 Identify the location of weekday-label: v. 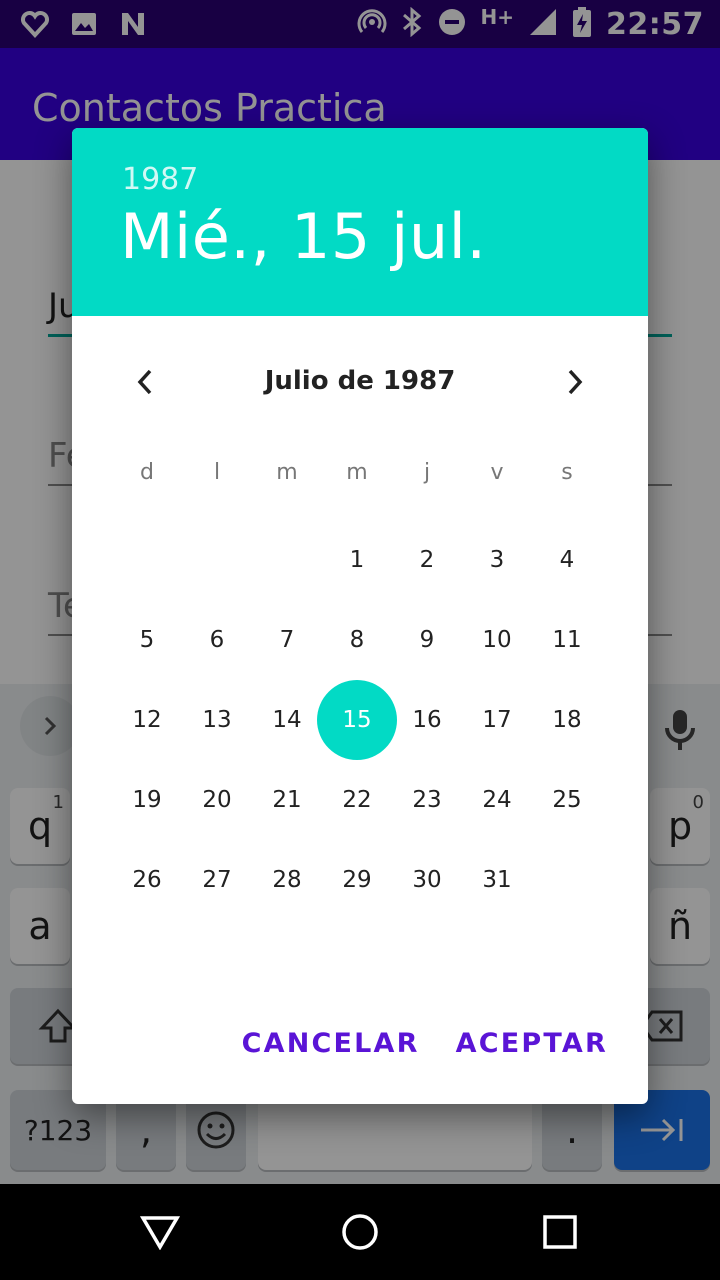
(497, 472).